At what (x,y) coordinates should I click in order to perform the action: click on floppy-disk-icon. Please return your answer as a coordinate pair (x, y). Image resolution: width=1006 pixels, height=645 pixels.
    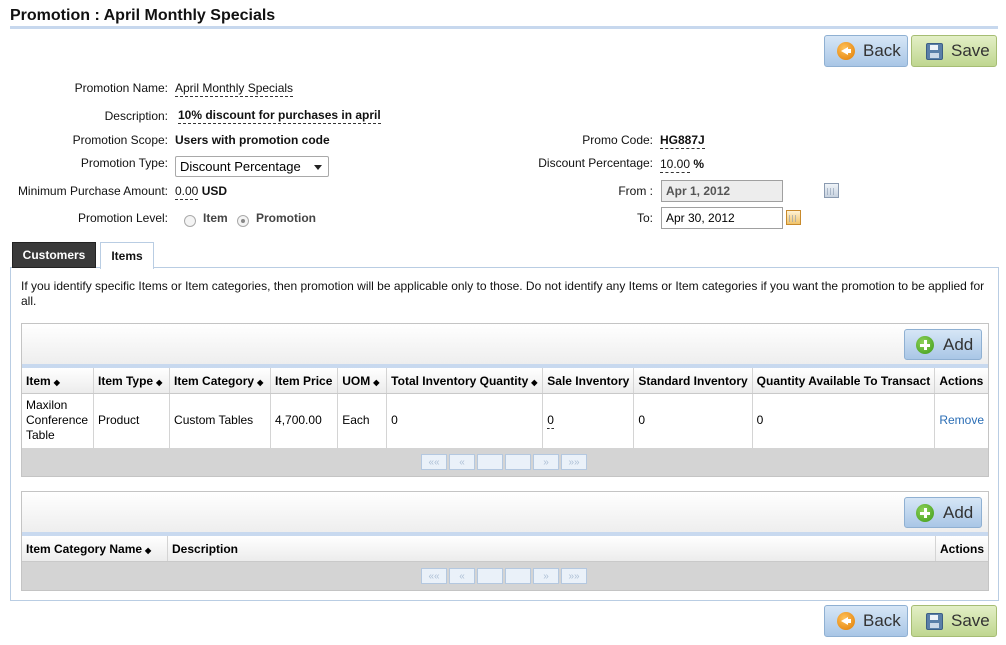
    Looking at the image, I should click on (934, 51).